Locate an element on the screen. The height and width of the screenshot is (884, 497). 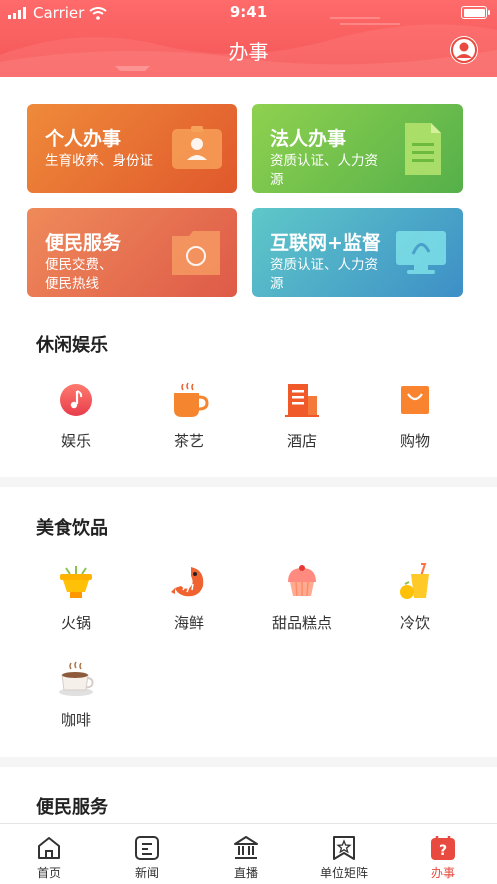
tab-unit-matrix: 单位矩阵 is located at coordinates (344, 852).